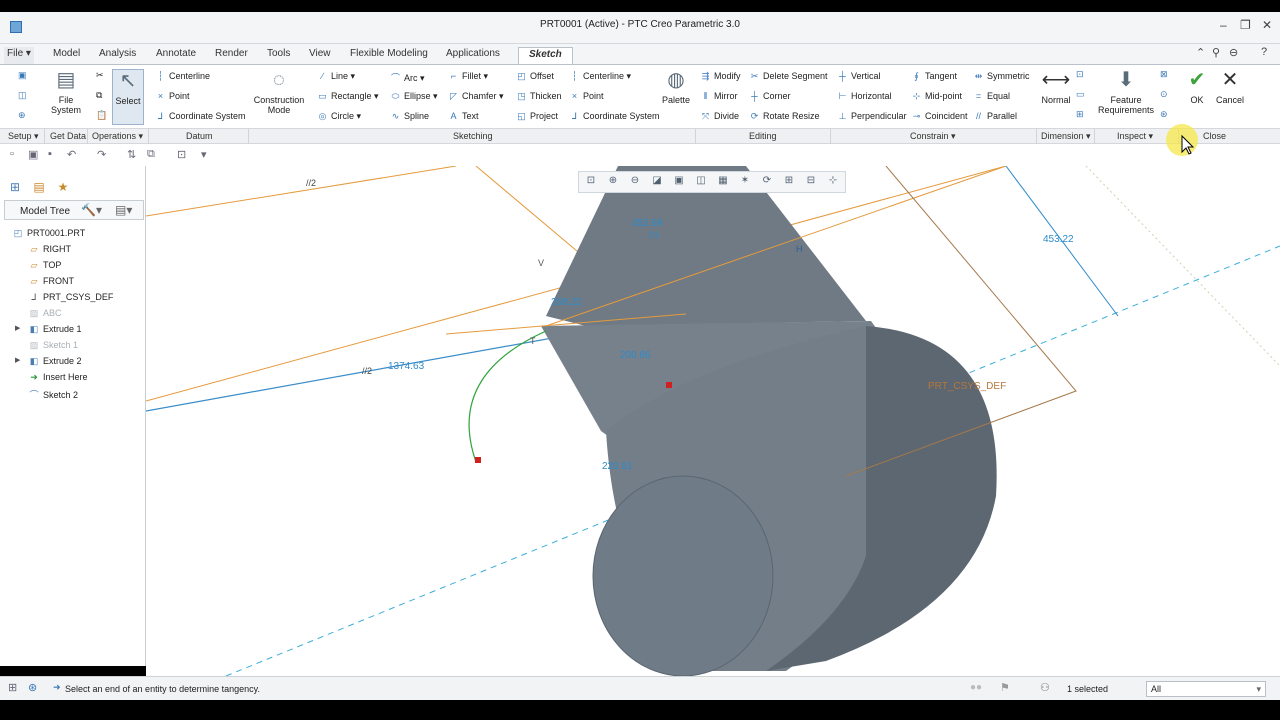 The image size is (1280, 720). What do you see at coordinates (406, 366) in the screenshot?
I see `dimension-label: 1374.63` at bounding box center [406, 366].